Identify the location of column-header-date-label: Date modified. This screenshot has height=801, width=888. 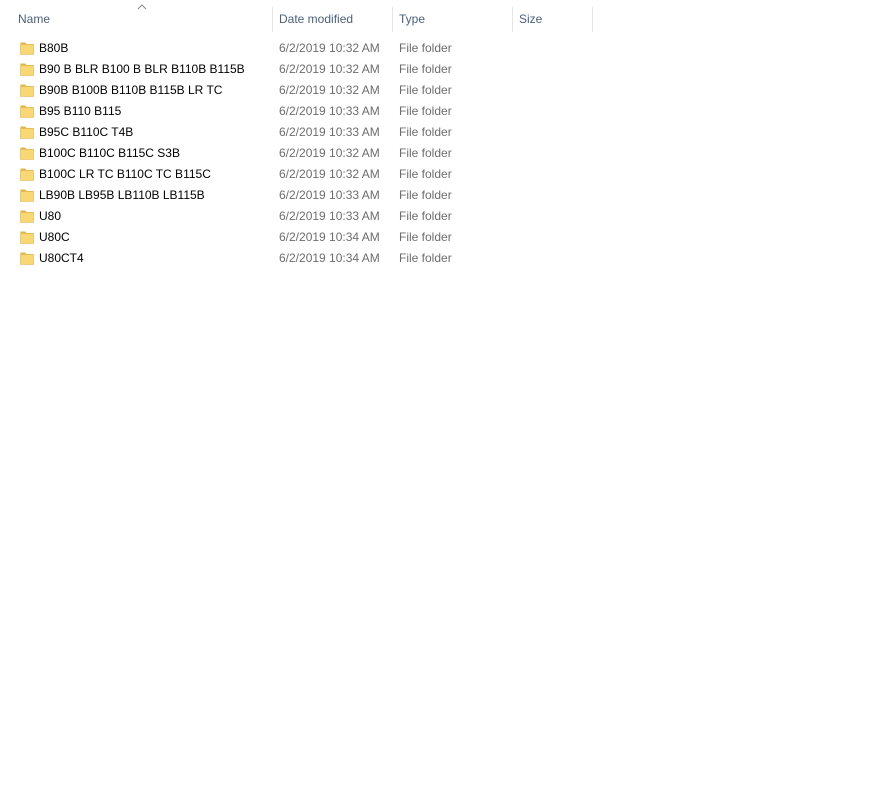
(316, 19).